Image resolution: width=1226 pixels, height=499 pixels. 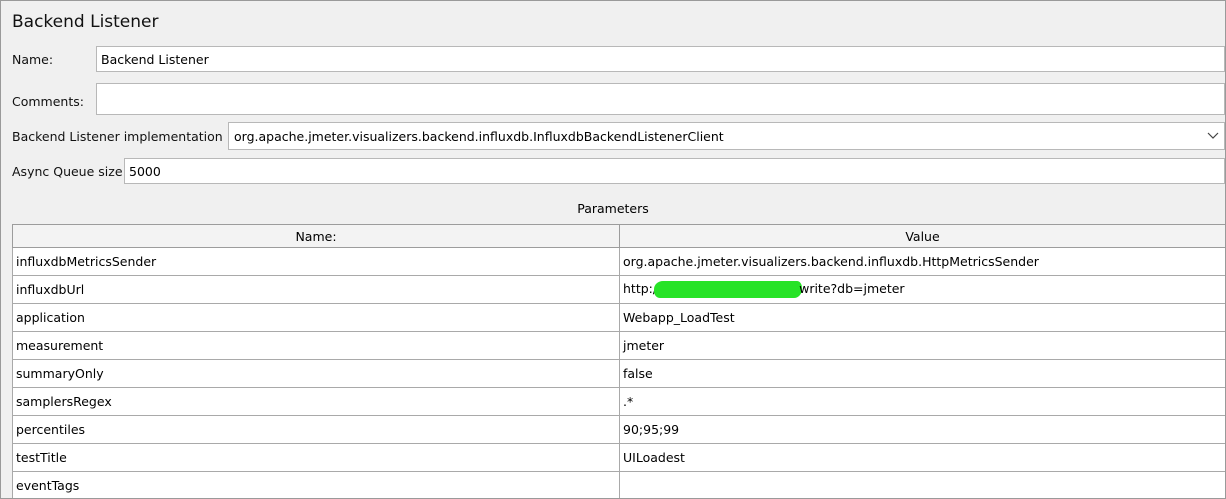 I want to click on table-row: eventTags, so click(x=618, y=484).